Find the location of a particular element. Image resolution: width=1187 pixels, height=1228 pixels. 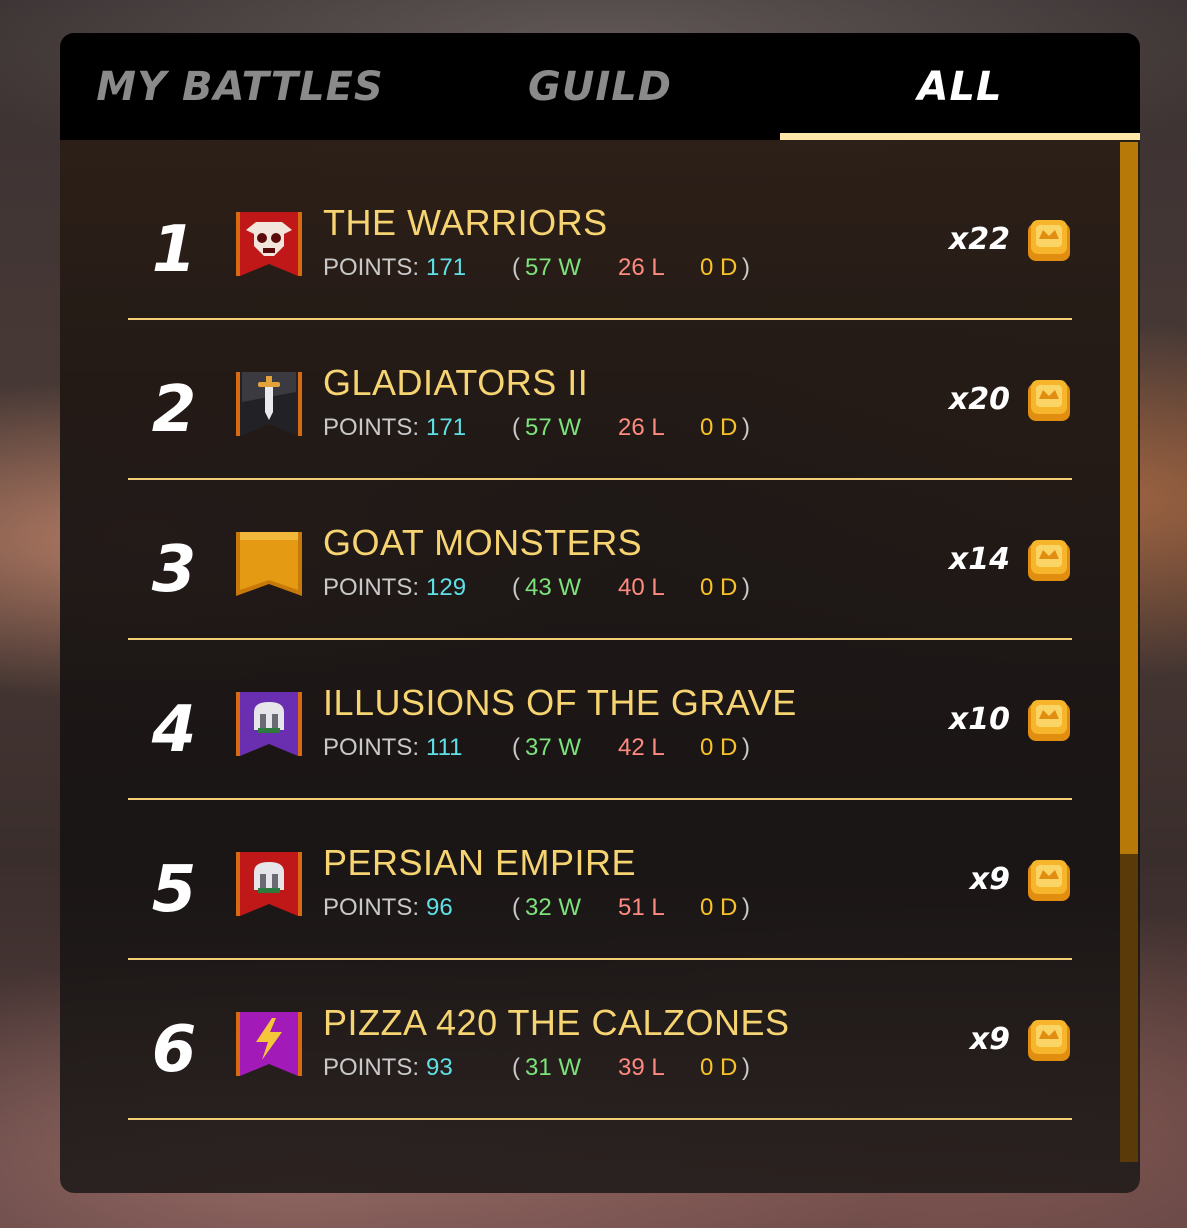

team-name: PIZZA 420 THE CALZONES is located at coordinates (556, 1022).